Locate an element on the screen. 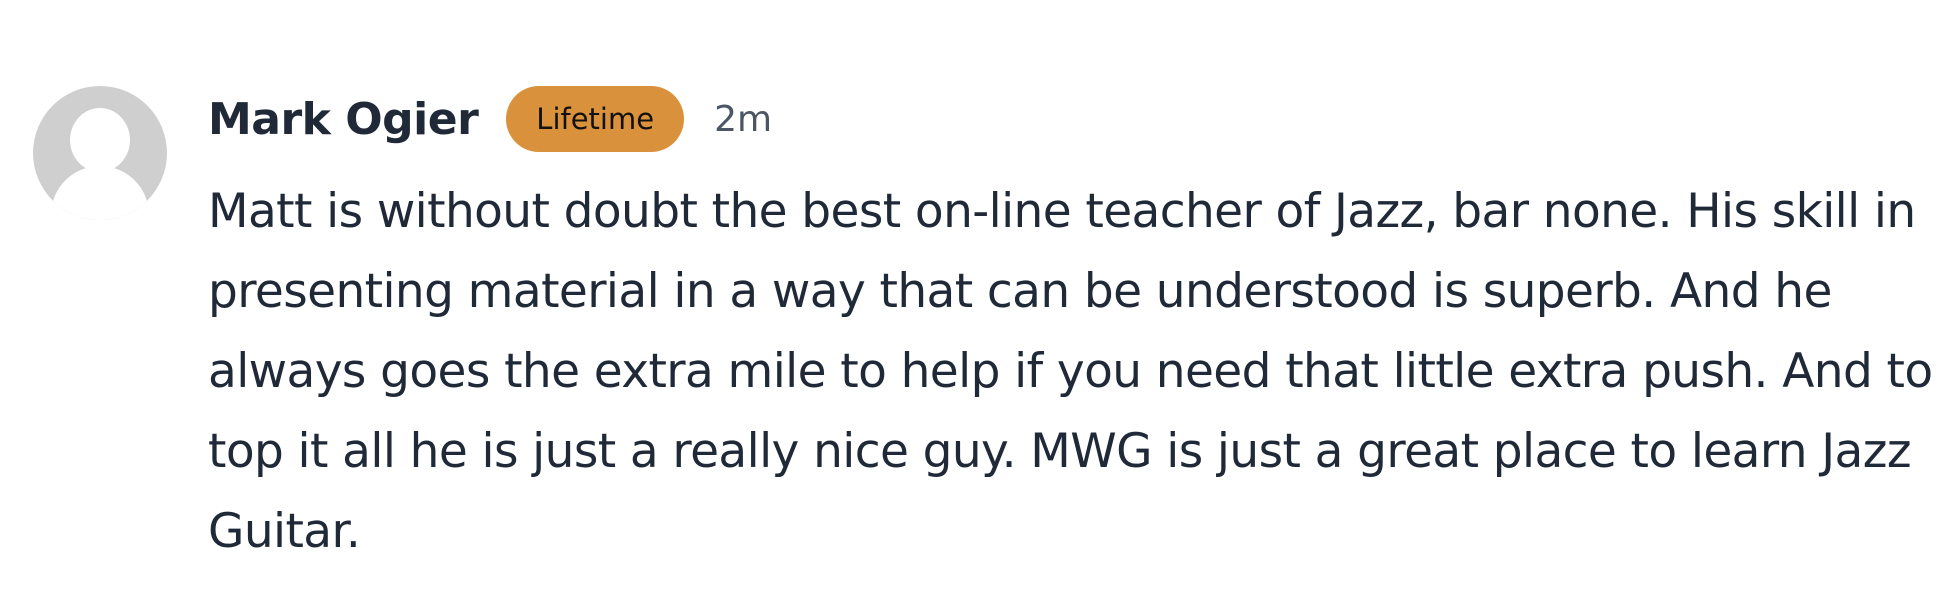 This screenshot has height=593, width=1960. membership-badge: Lifetime is located at coordinates (595, 119).